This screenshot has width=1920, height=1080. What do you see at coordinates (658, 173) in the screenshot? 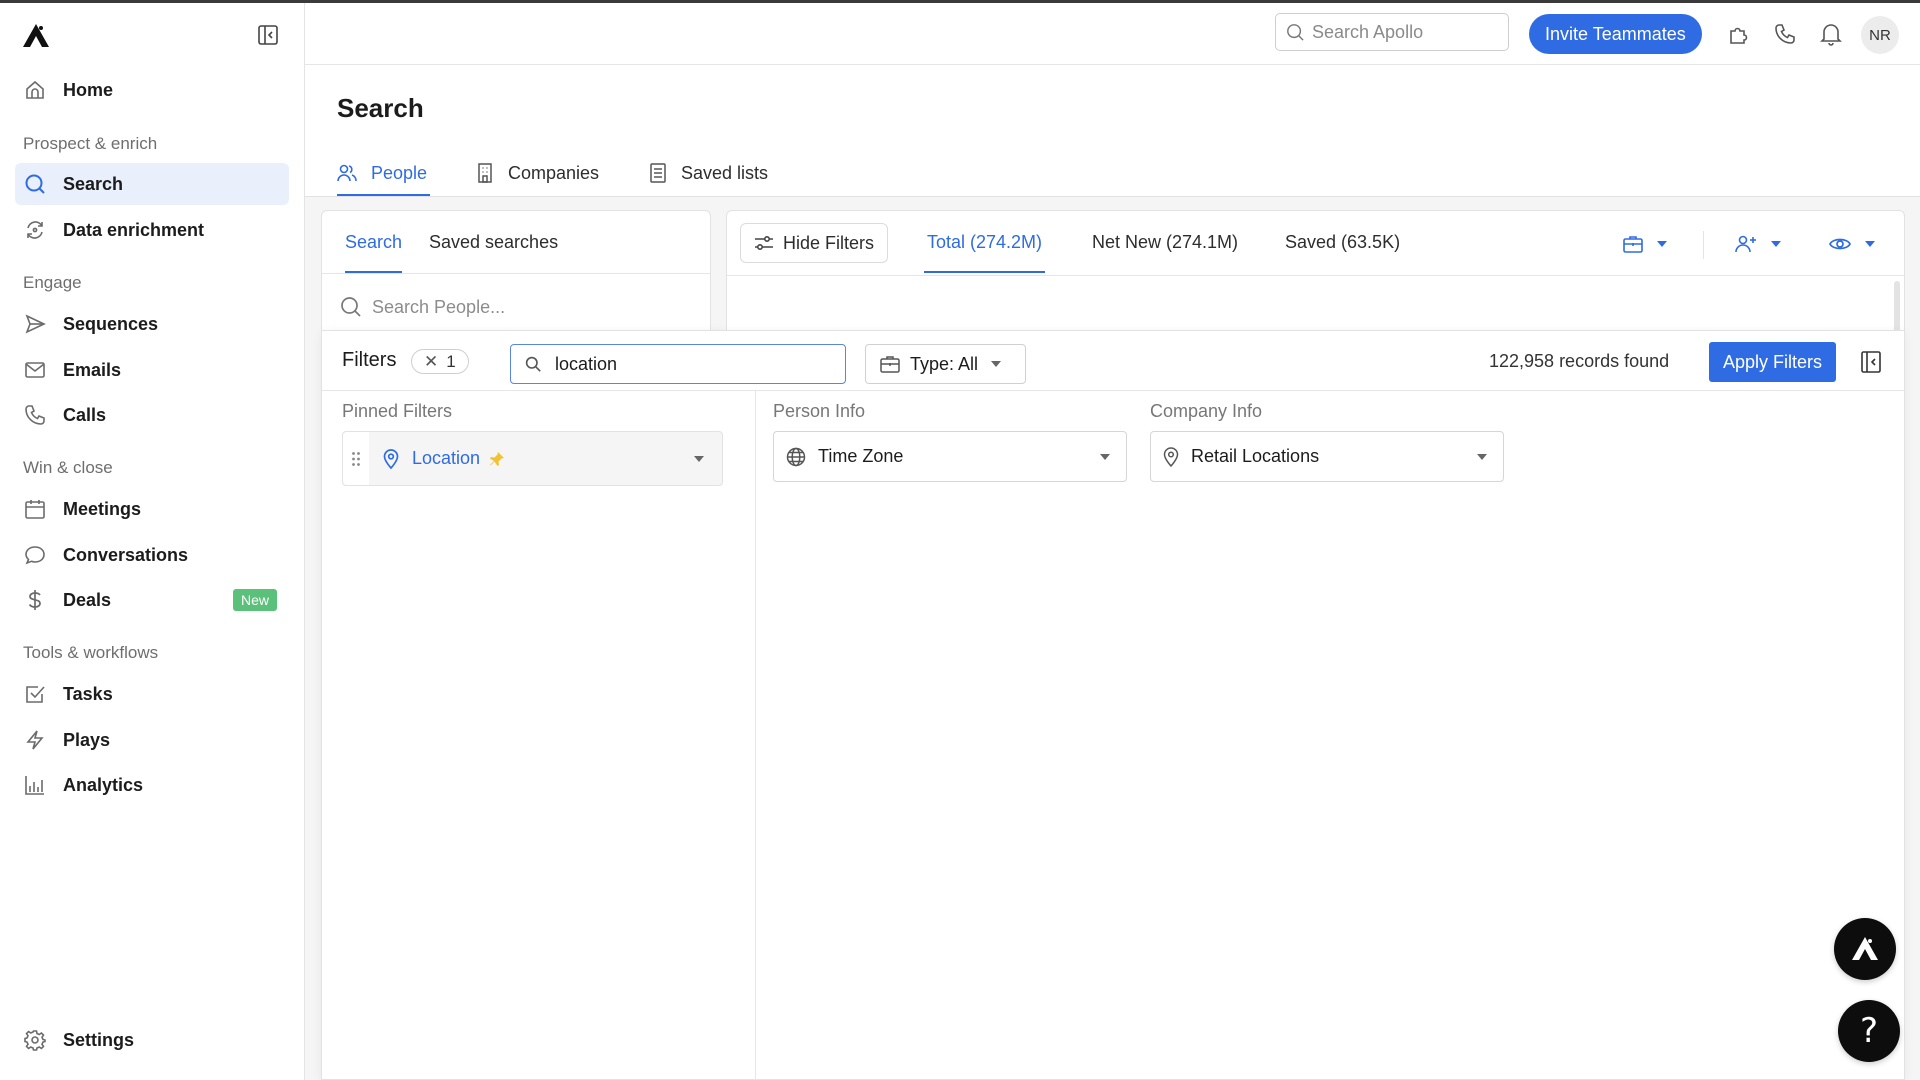
I see `list-icon` at bounding box center [658, 173].